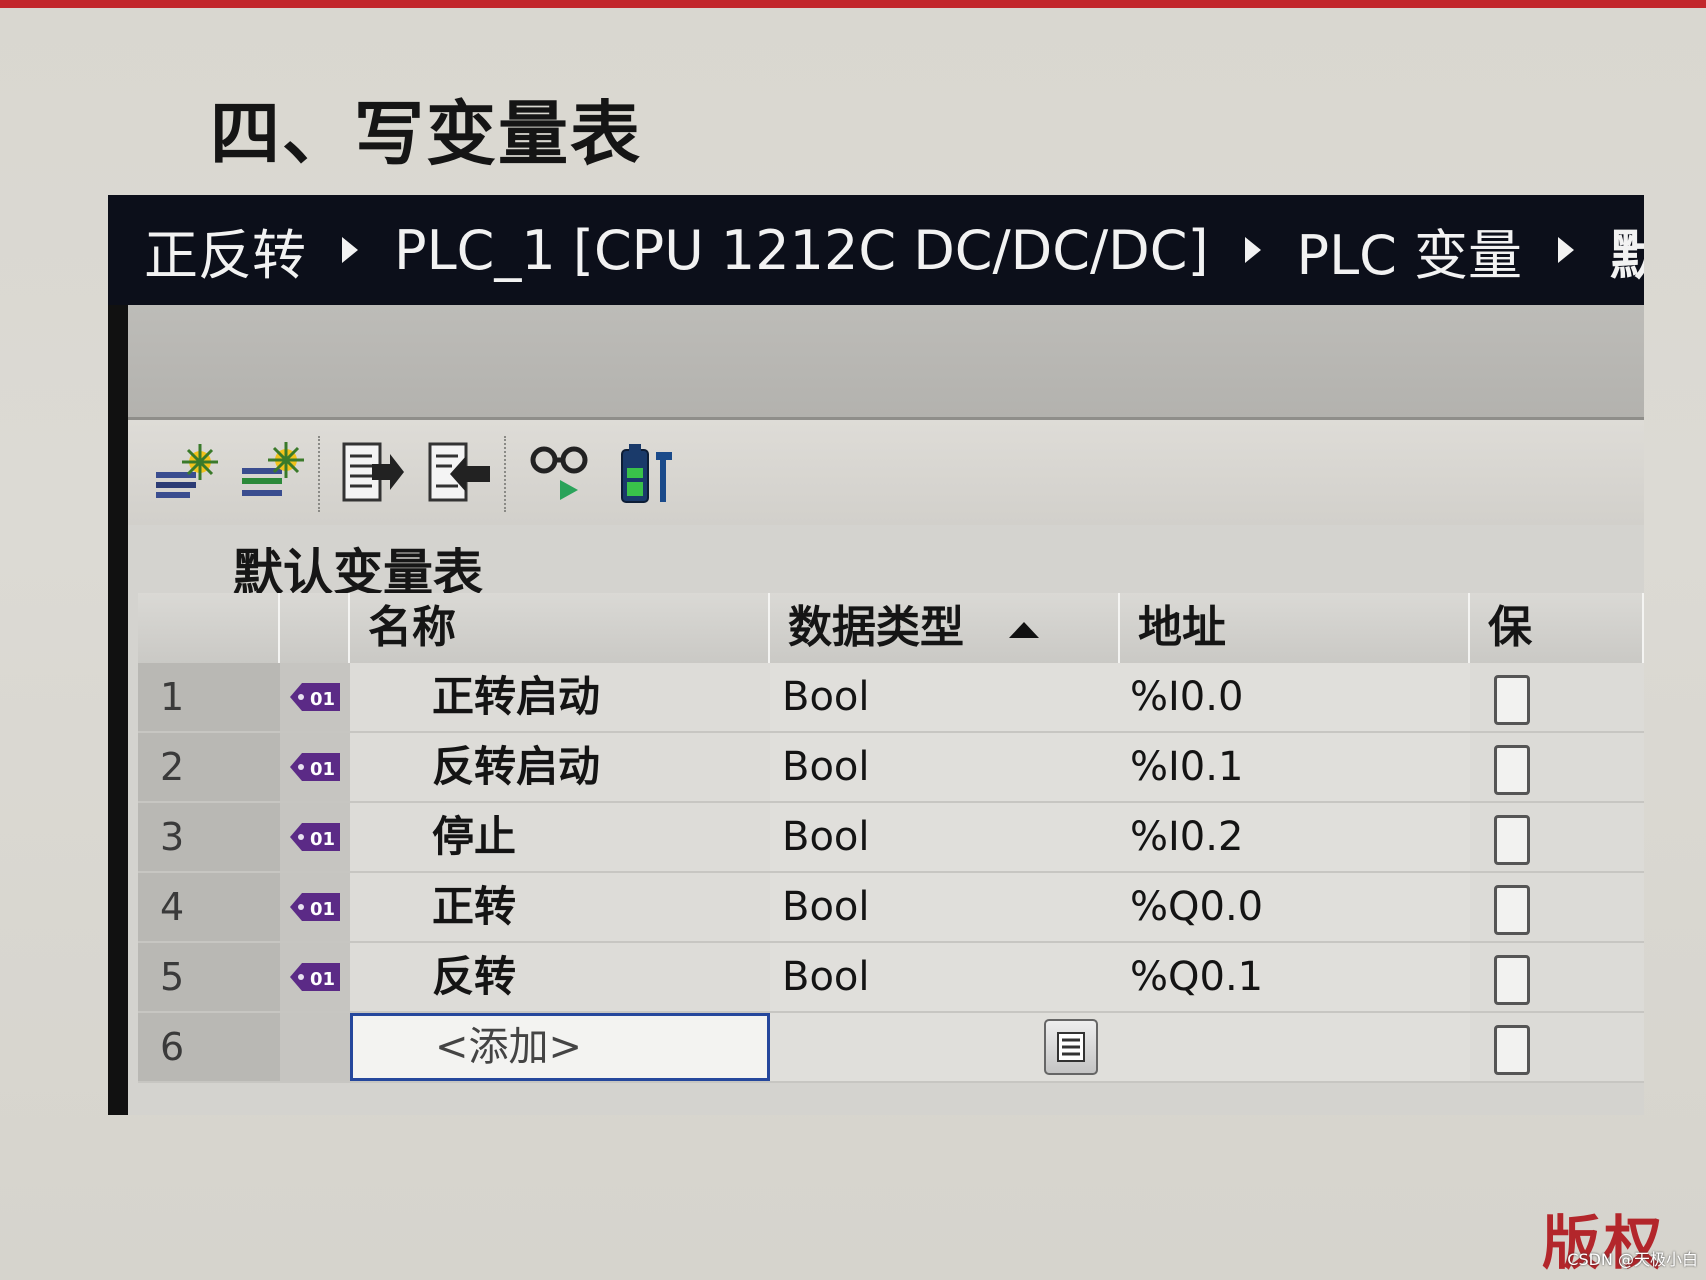 The width and height of the screenshot is (1706, 1280). I want to click on table-row: 2 01 反转启动 Bool %I0.1, so click(891, 768).